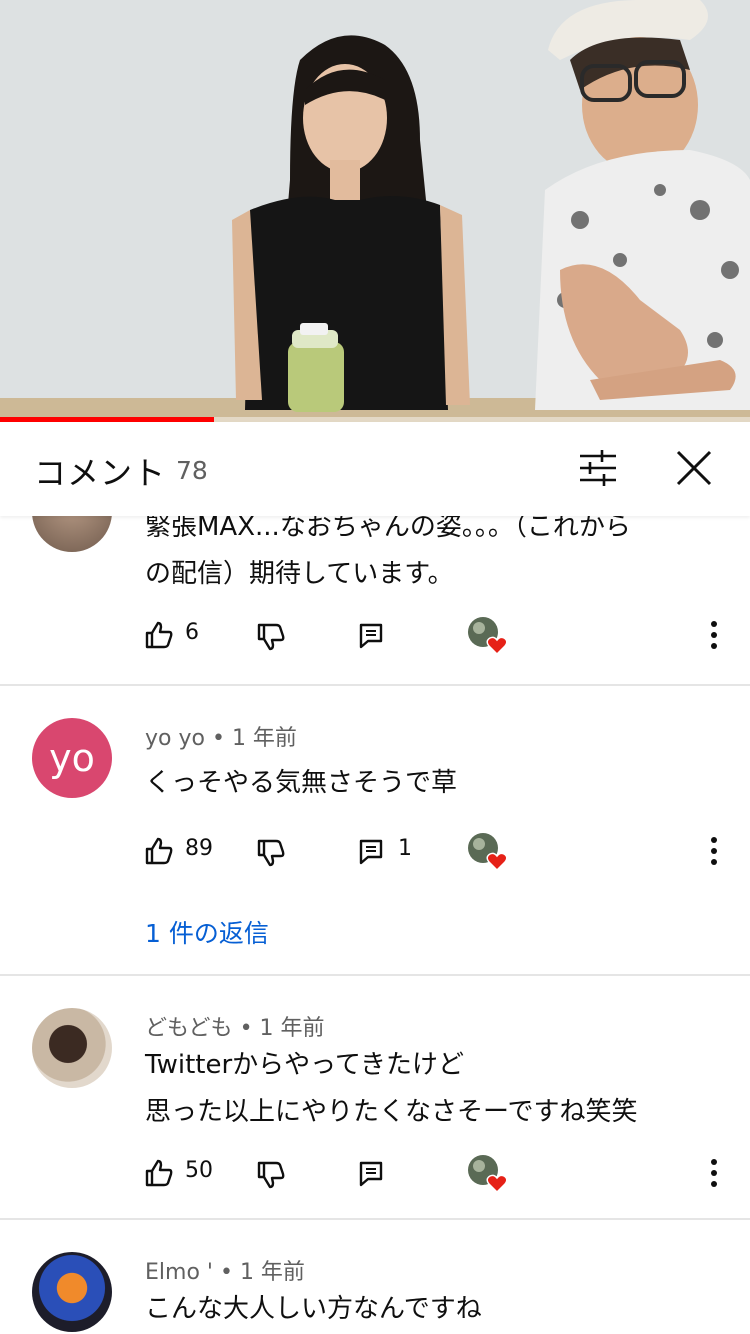 This screenshot has width=750, height=1334. Describe the element at coordinates (199, 1170) in the screenshot. I see `like-count: 50` at that location.